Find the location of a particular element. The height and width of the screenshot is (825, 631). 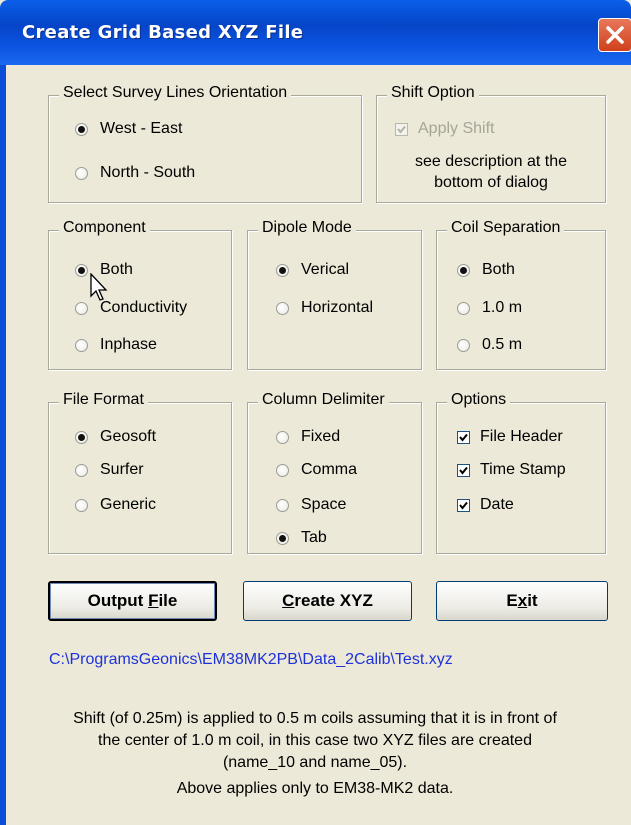

button-label: Exit is located at coordinates (521, 601).